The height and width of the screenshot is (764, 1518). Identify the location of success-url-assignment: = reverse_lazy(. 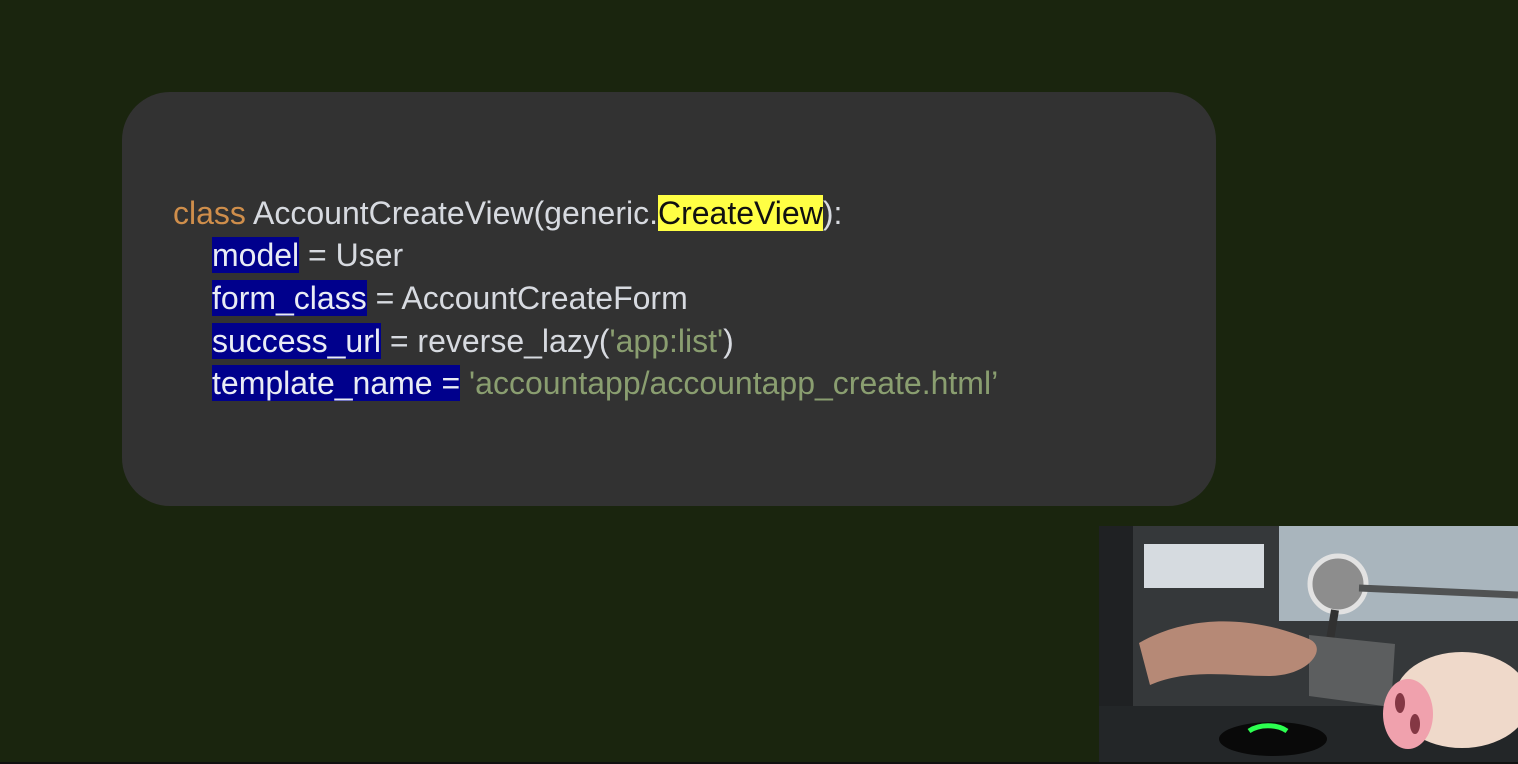
(495, 341).